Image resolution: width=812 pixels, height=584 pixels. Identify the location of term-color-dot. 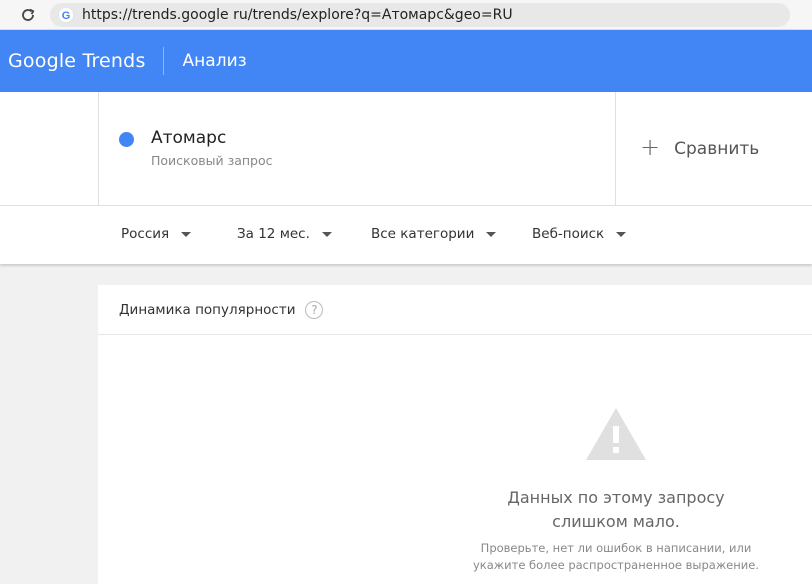
(126, 139).